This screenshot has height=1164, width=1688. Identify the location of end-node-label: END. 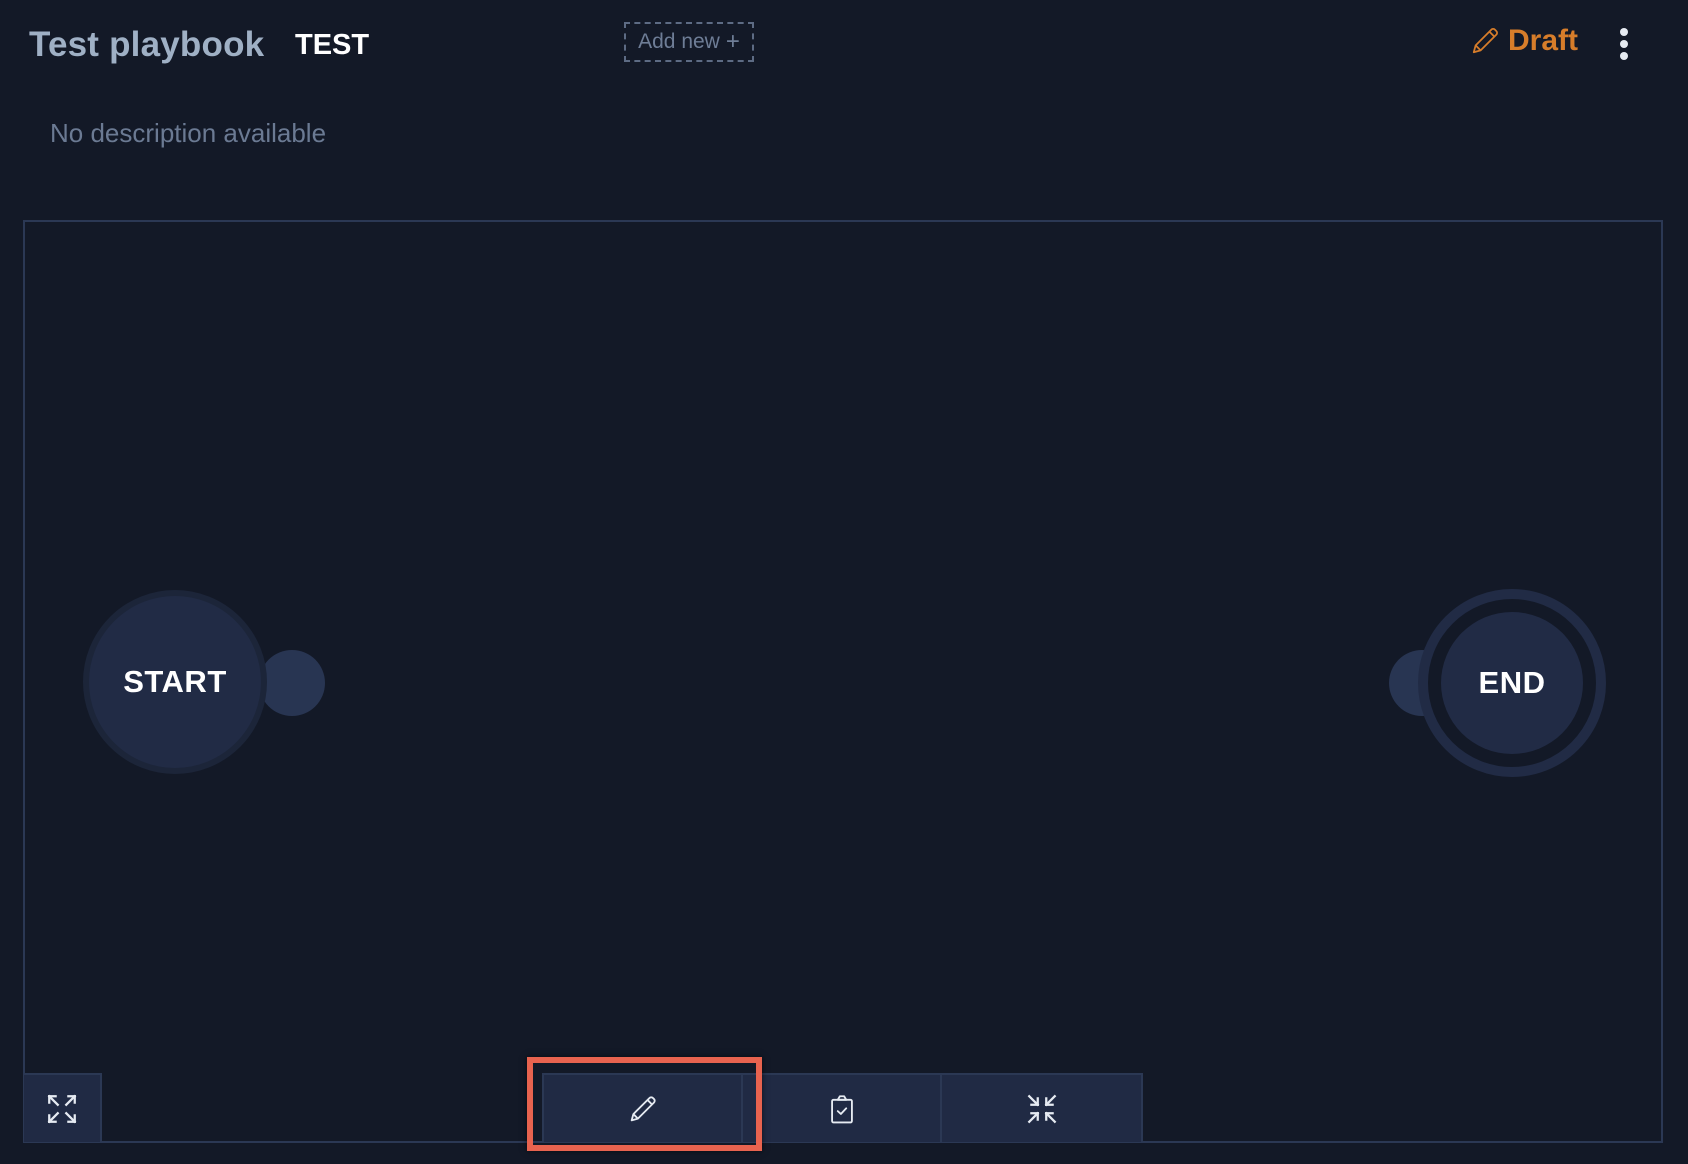
(1512, 682).